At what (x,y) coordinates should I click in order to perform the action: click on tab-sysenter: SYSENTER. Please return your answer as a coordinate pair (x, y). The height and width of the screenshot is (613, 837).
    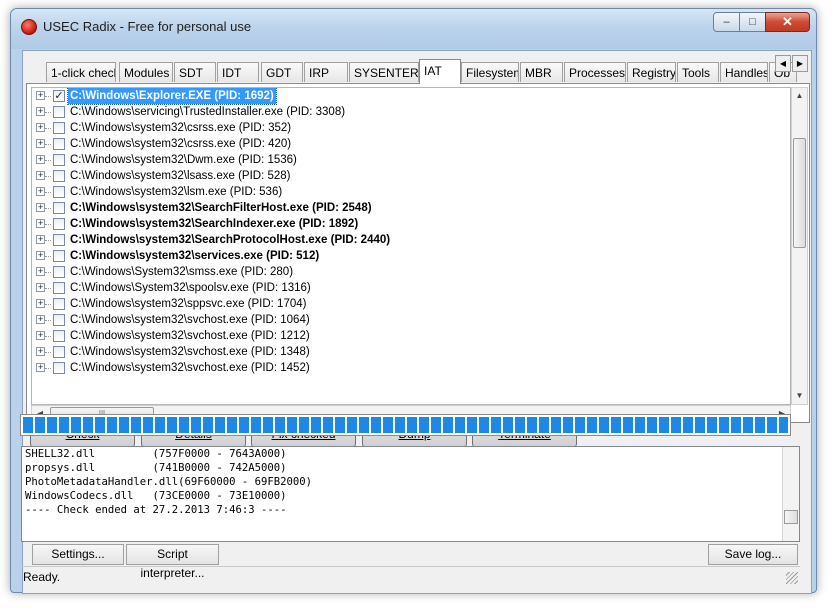
    Looking at the image, I should click on (384, 72).